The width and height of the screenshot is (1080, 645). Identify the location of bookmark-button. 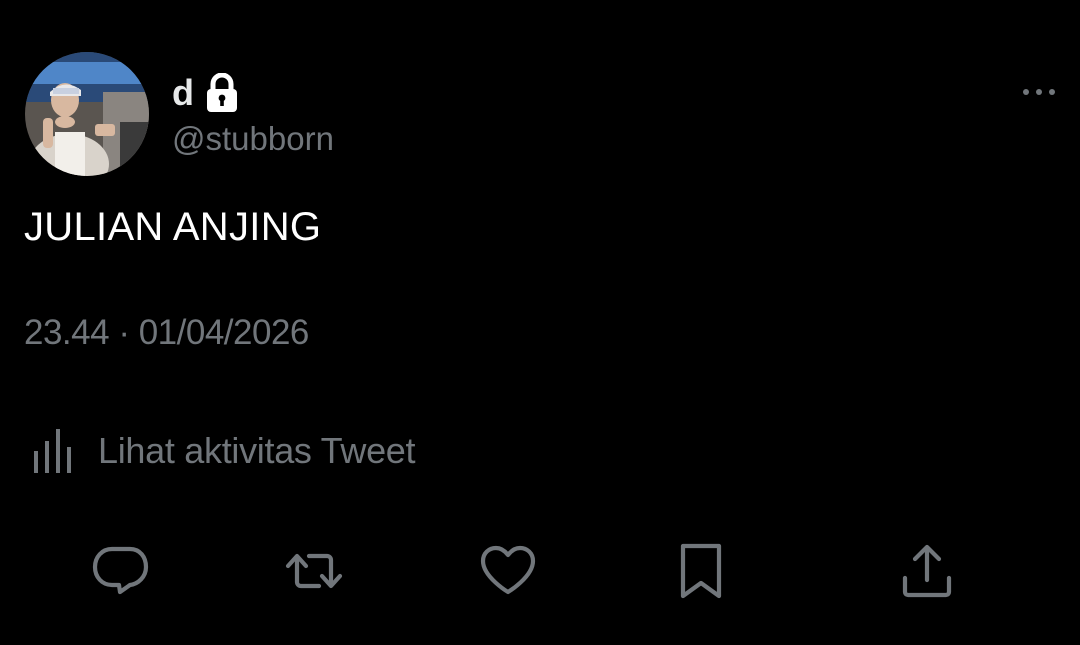
(702, 571).